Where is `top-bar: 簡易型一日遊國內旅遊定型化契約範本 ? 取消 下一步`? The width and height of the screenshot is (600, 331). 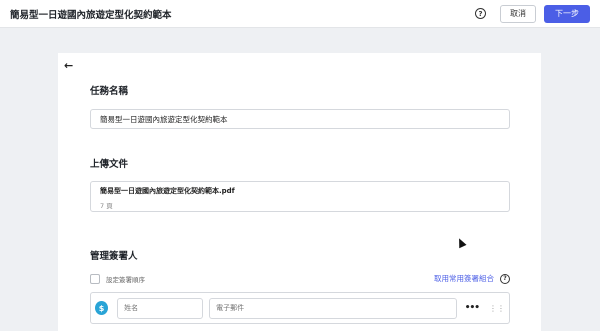 top-bar: 簡易型一日遊國內旅遊定型化契約範本 ? 取消 下一步 is located at coordinates (300, 14).